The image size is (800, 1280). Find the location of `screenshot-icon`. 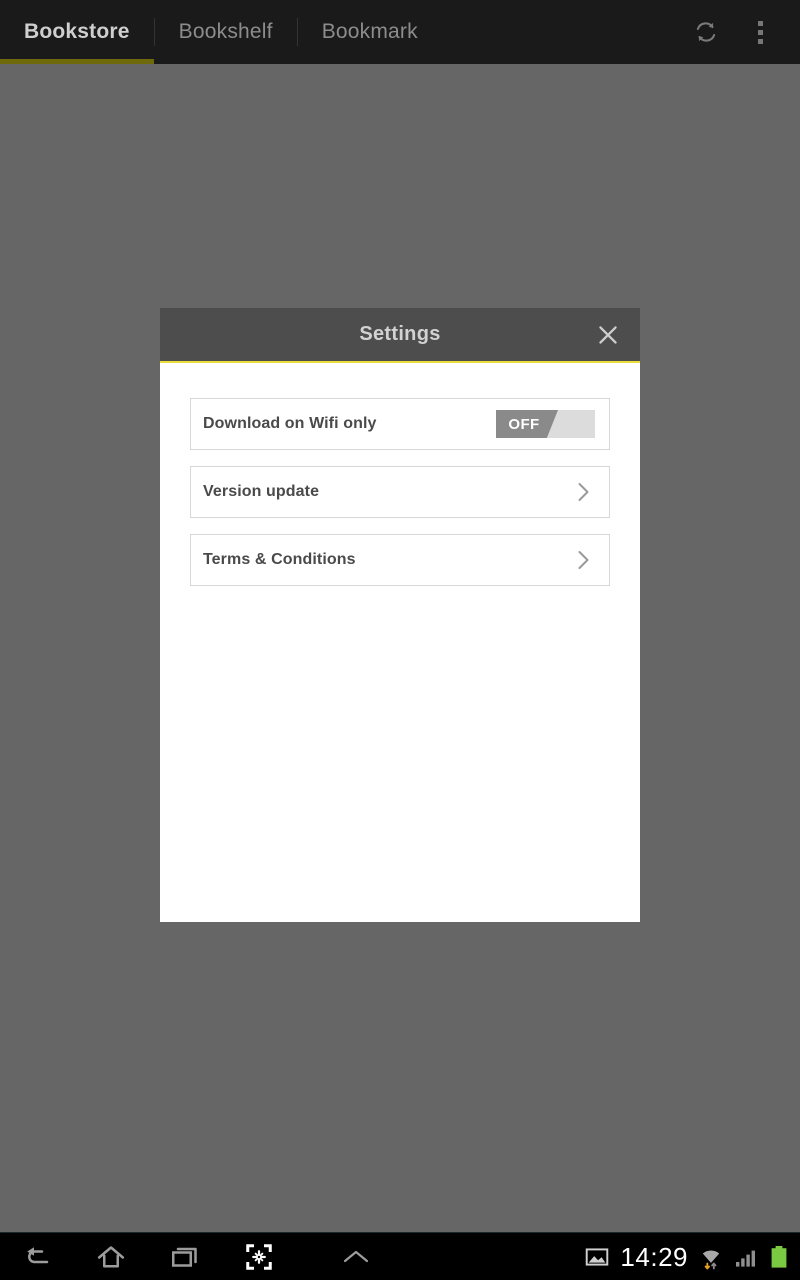

screenshot-icon is located at coordinates (259, 1256).